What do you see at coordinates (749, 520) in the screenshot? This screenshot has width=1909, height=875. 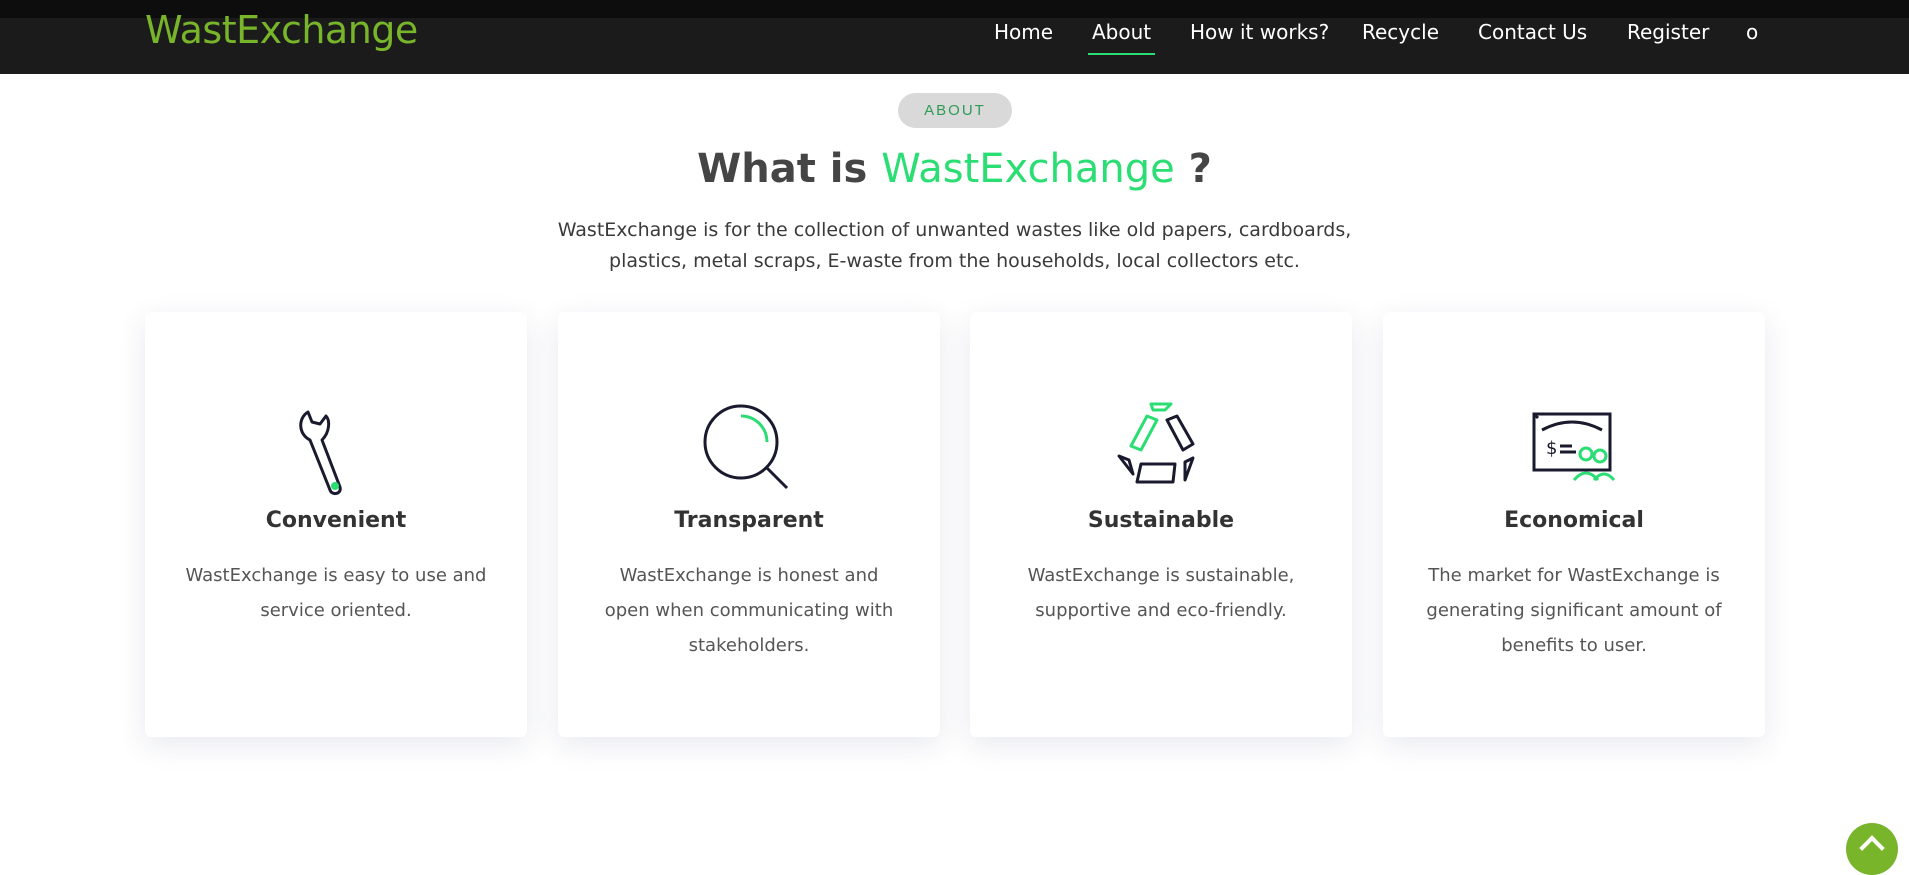 I see `feature-title: Transparent` at bounding box center [749, 520].